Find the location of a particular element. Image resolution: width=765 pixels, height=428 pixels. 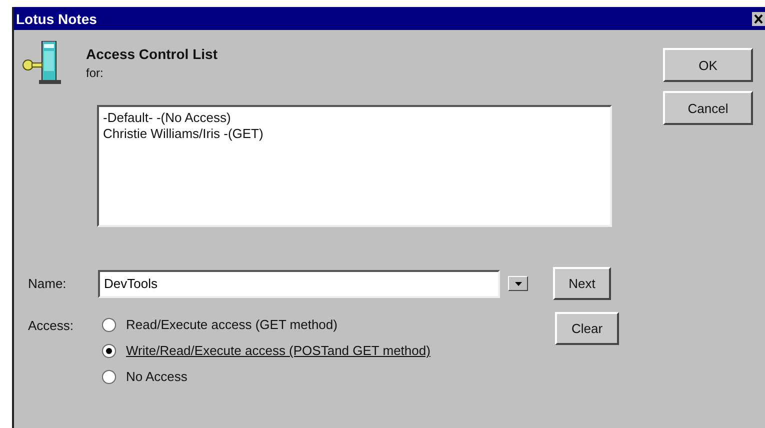

window-title: Lotus Notes is located at coordinates (56, 18).